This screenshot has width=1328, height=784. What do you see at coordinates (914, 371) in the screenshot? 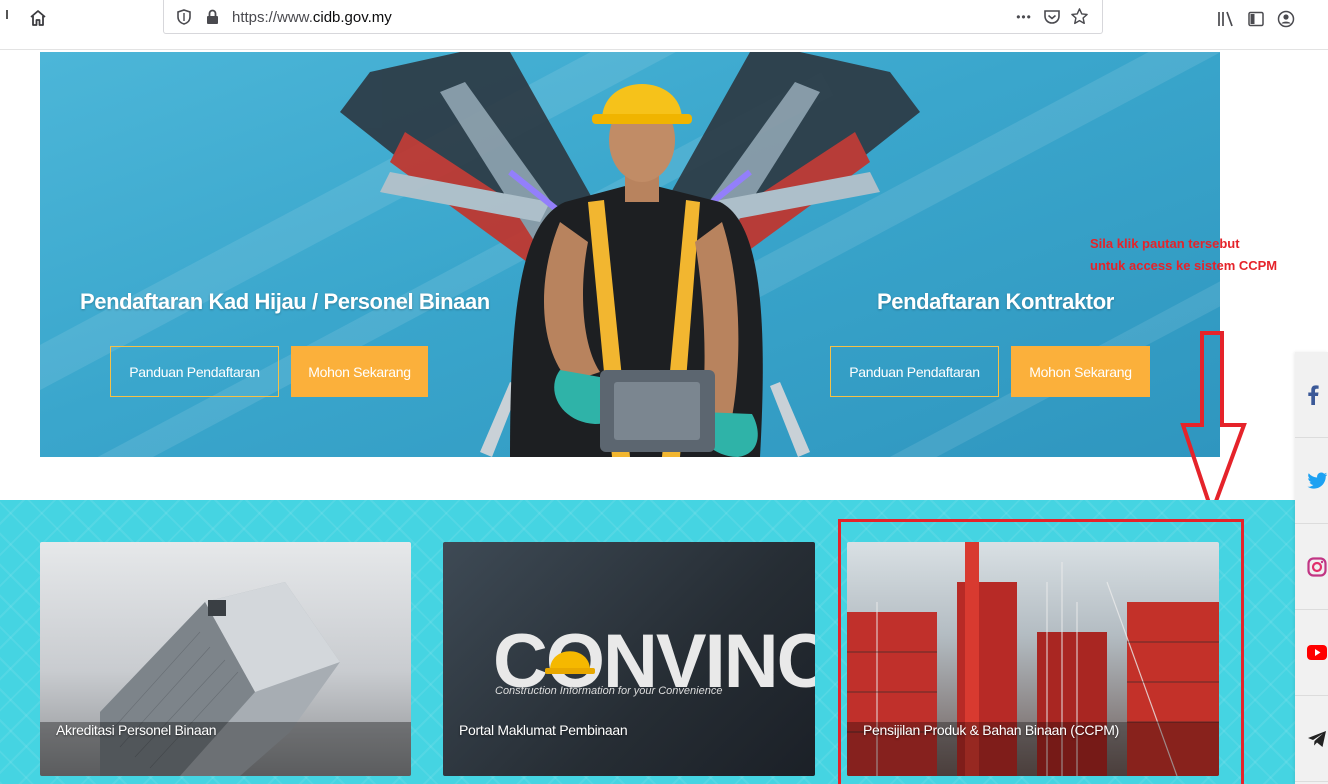
I see `contractor-guide-button: Panduan Pendaftaran` at bounding box center [914, 371].